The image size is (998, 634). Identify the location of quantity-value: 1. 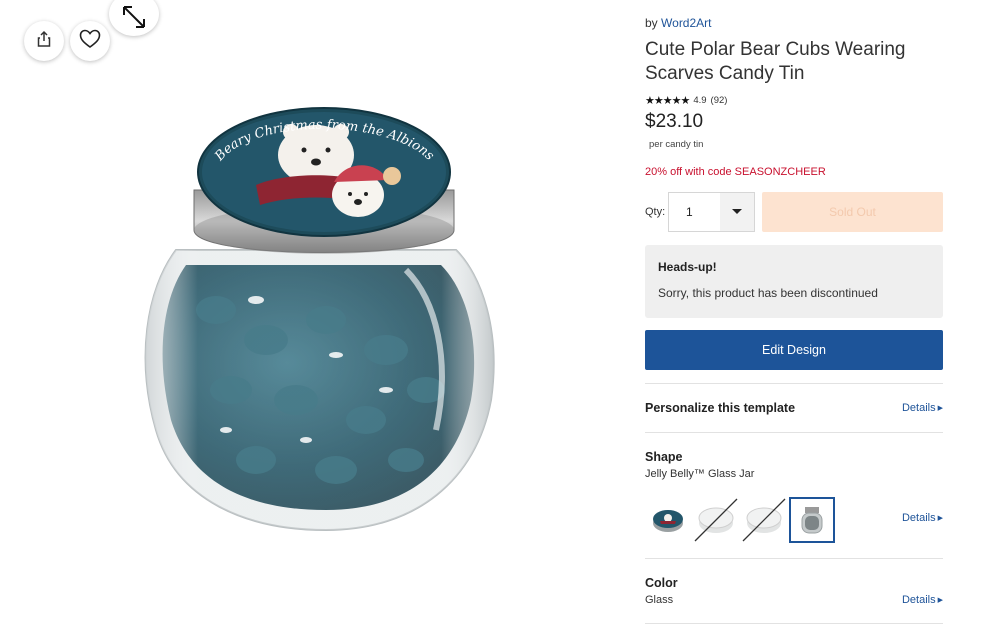
(689, 212).